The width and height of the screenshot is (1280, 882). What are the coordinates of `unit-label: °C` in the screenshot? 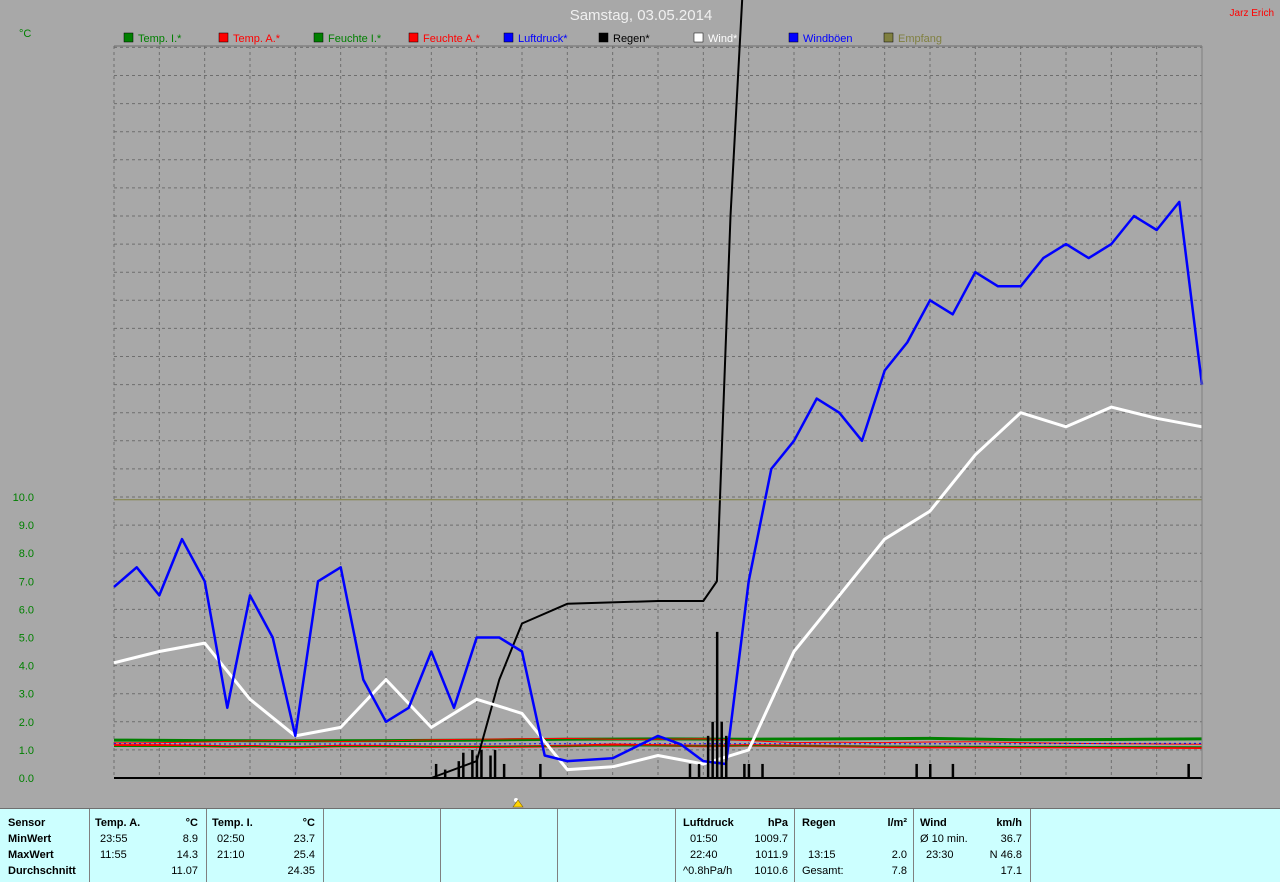 It's located at (25, 34).